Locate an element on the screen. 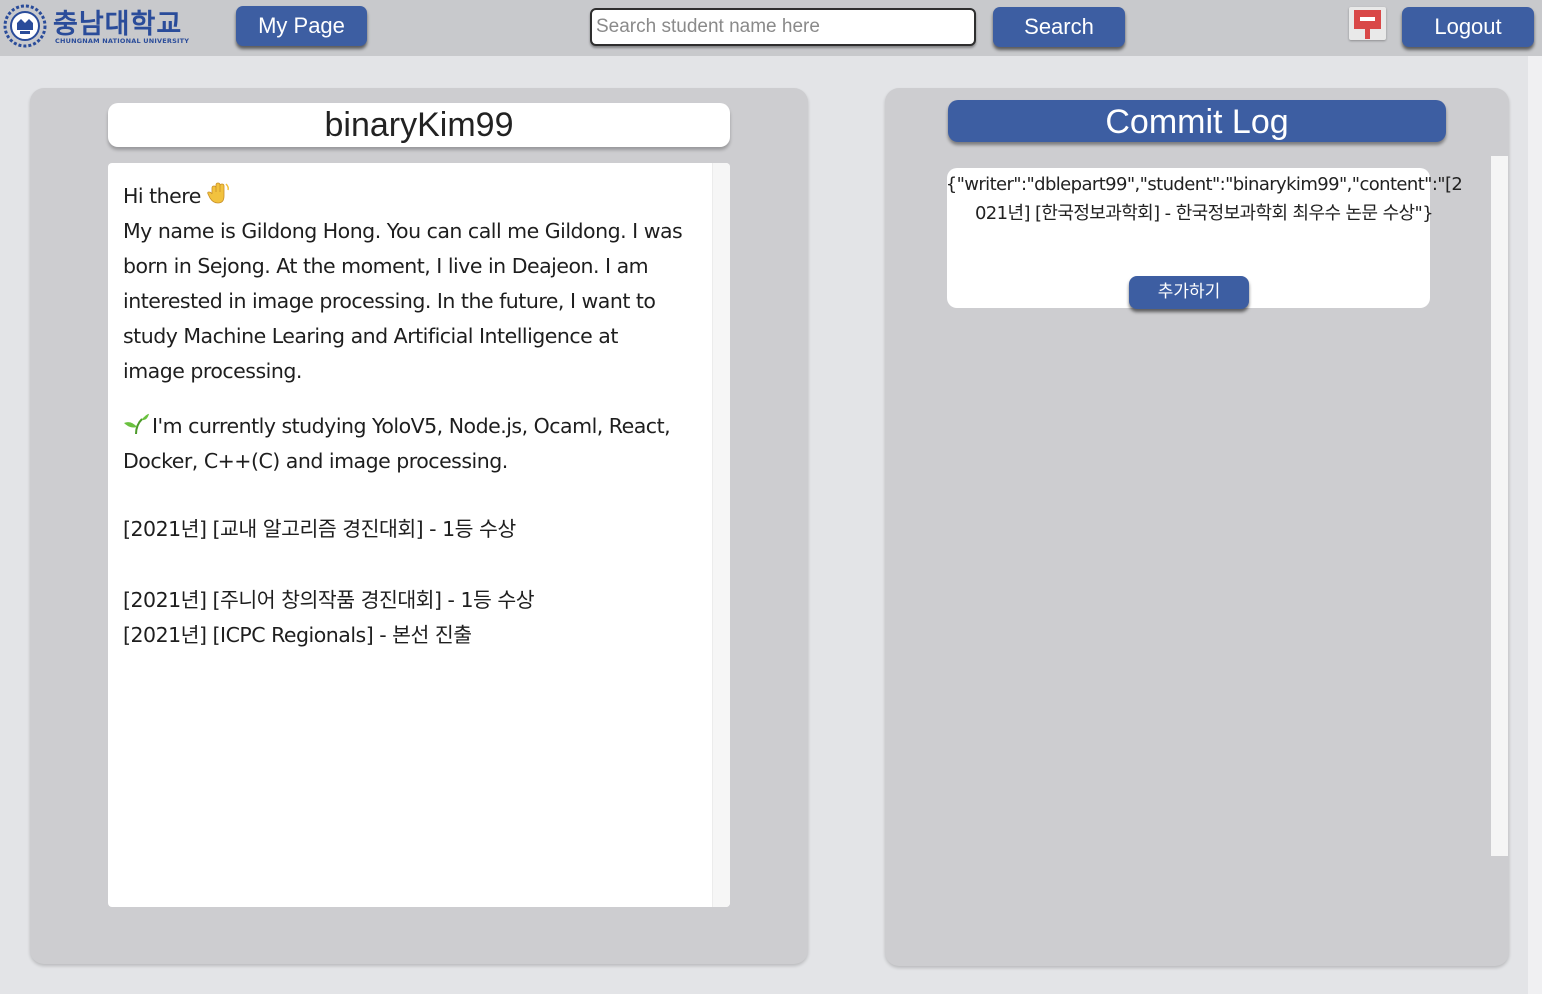 This screenshot has width=1542, height=994. waving-hand-icon is located at coordinates (218, 193).